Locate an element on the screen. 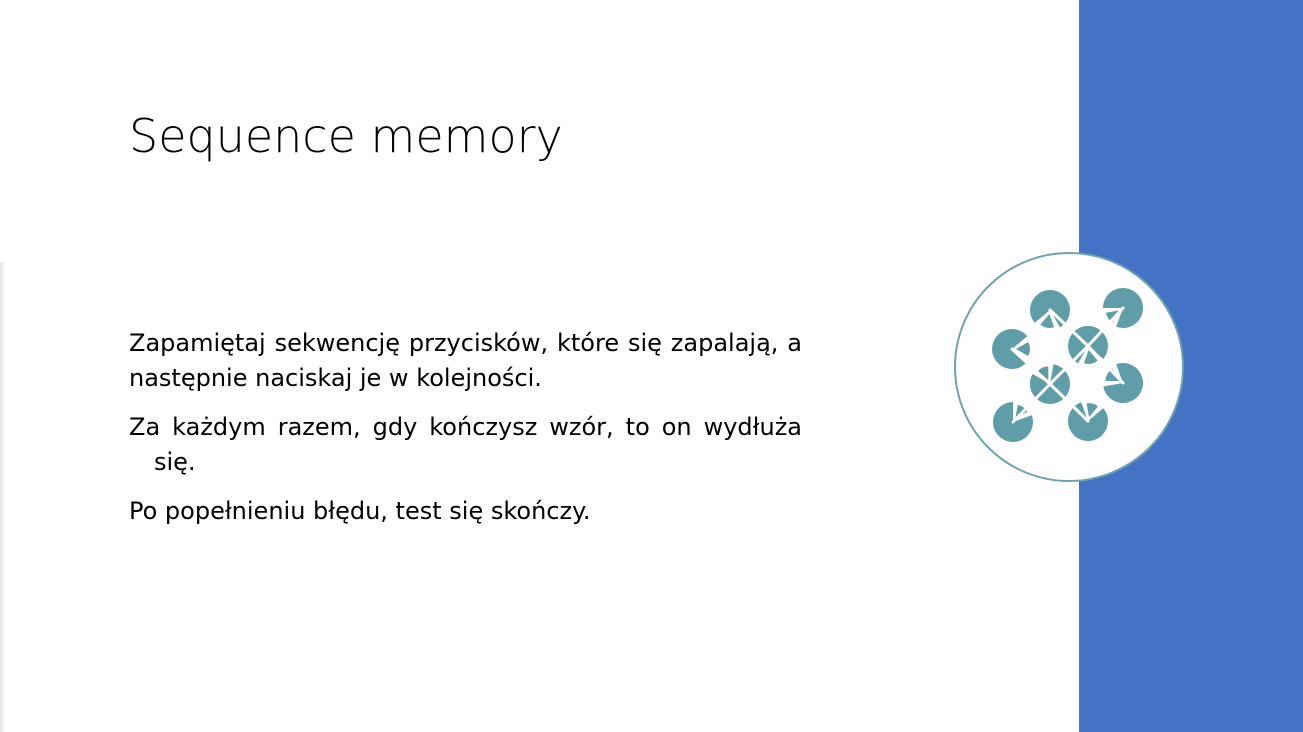 The height and width of the screenshot is (732, 1303). body-paragraph-3: Po popełnieniu błędu, test się skończy. is located at coordinates (360, 511).